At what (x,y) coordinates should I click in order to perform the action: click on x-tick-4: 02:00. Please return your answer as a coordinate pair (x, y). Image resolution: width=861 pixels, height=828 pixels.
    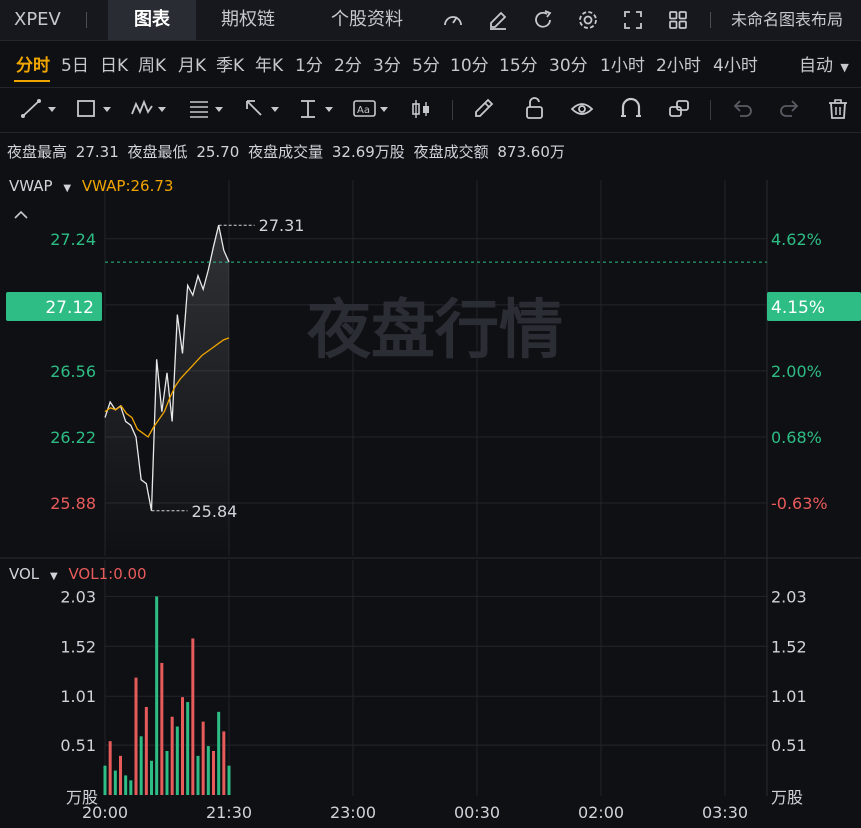
    Looking at the image, I should click on (601, 812).